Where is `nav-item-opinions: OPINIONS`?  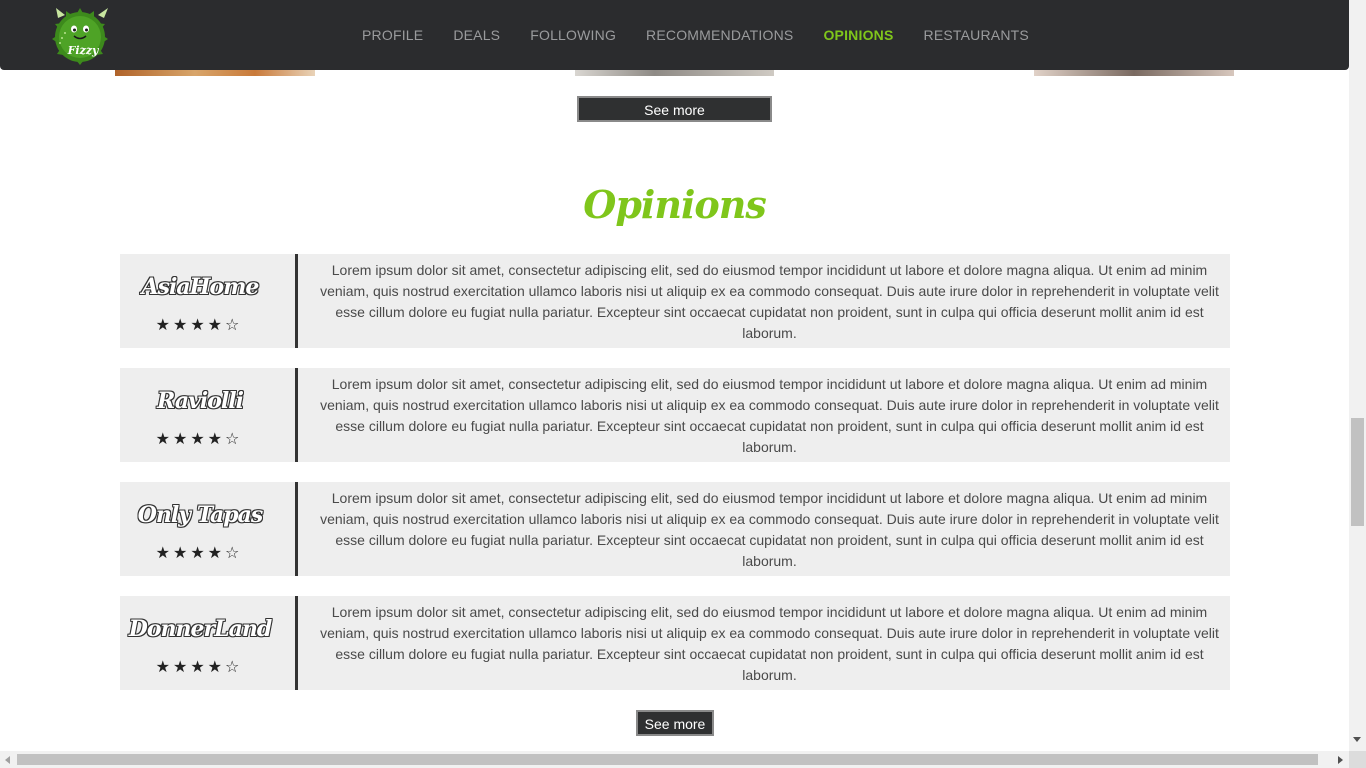 nav-item-opinions: OPINIONS is located at coordinates (858, 35).